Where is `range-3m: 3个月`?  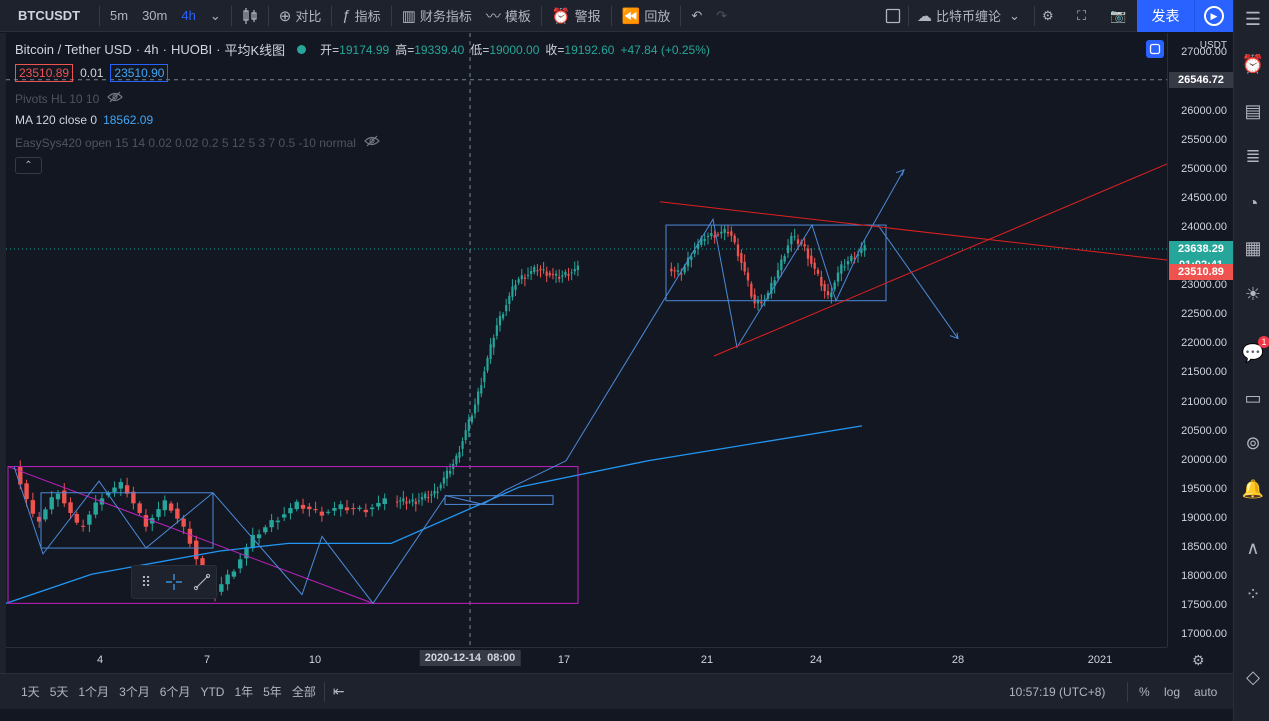 range-3m: 3个月 is located at coordinates (134, 691).